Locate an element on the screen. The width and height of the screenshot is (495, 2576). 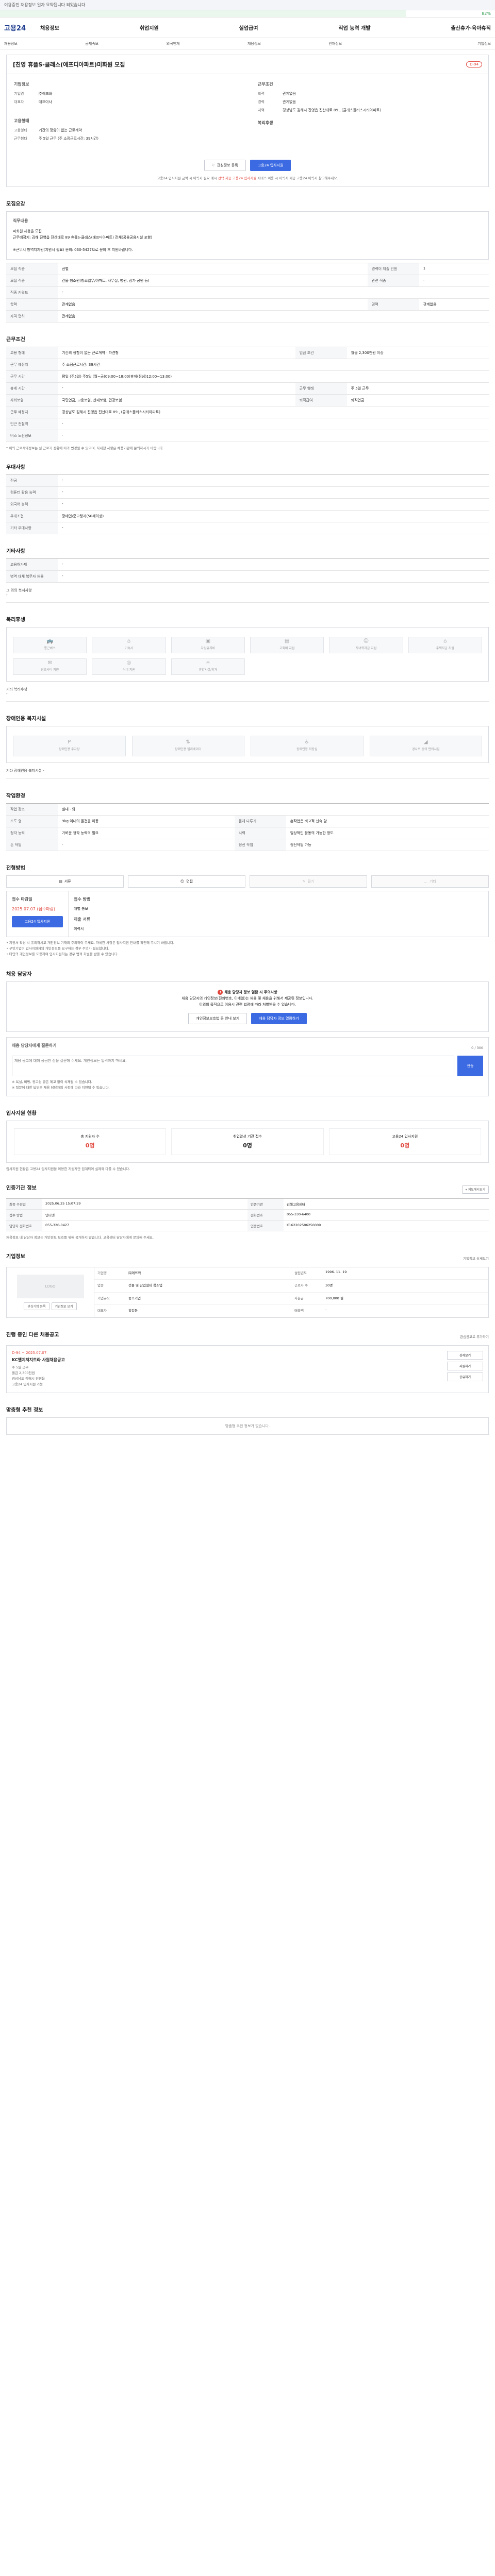
favorite-button: ♡ 관심정보 등록 is located at coordinates (225, 165).